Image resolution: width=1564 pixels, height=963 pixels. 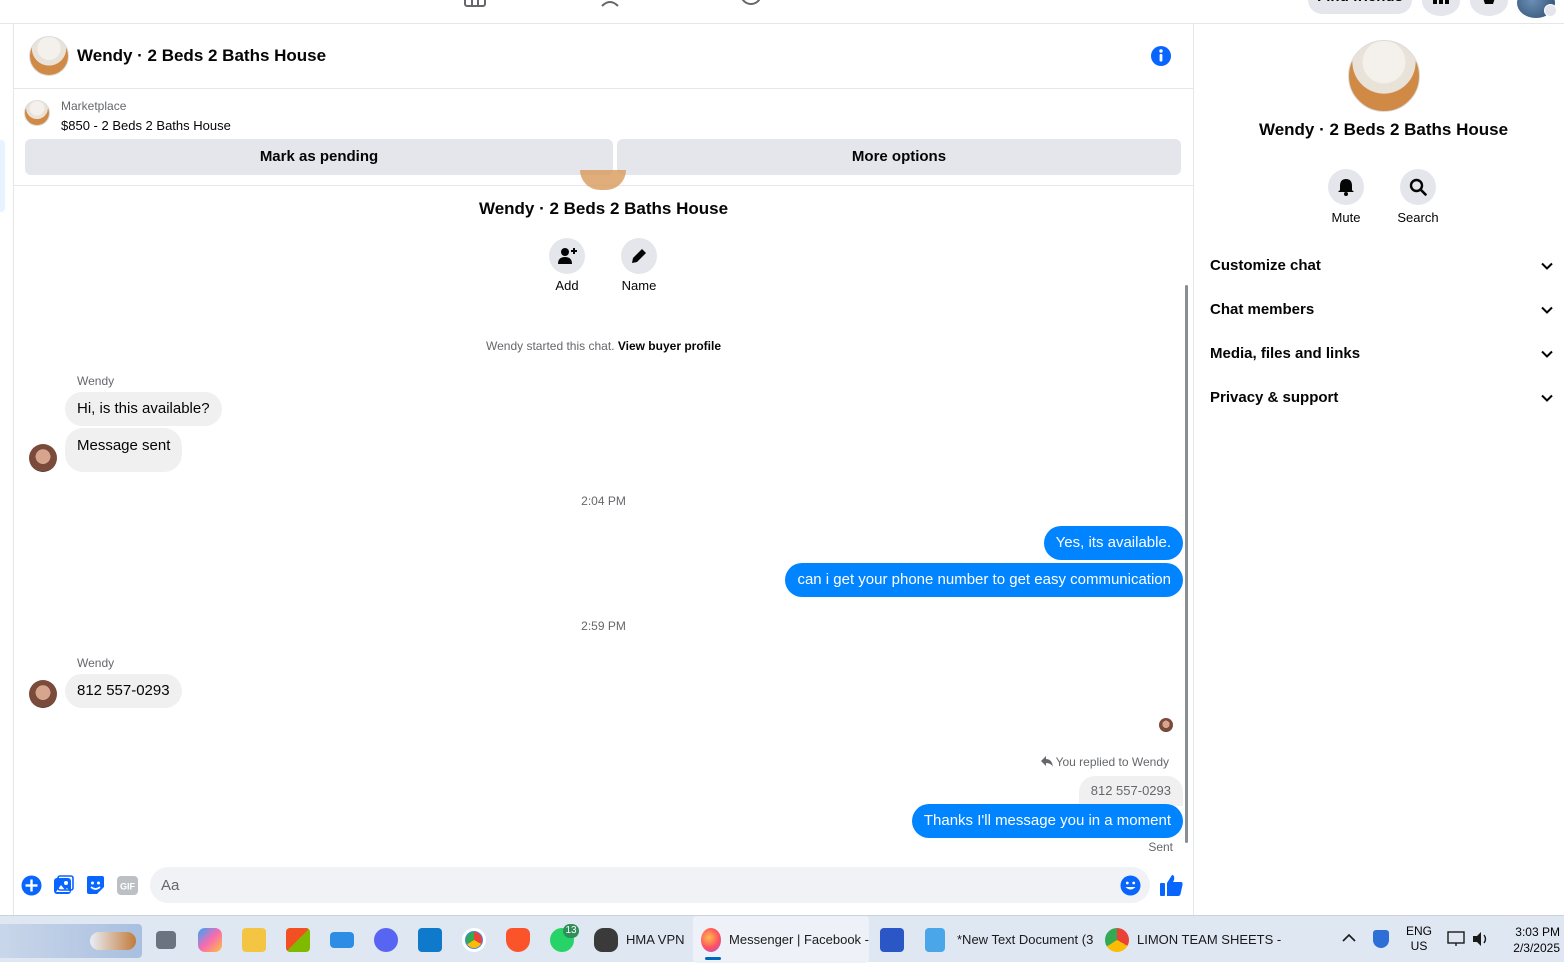 I want to click on section-label: Privacy & support, so click(x=1274, y=397).